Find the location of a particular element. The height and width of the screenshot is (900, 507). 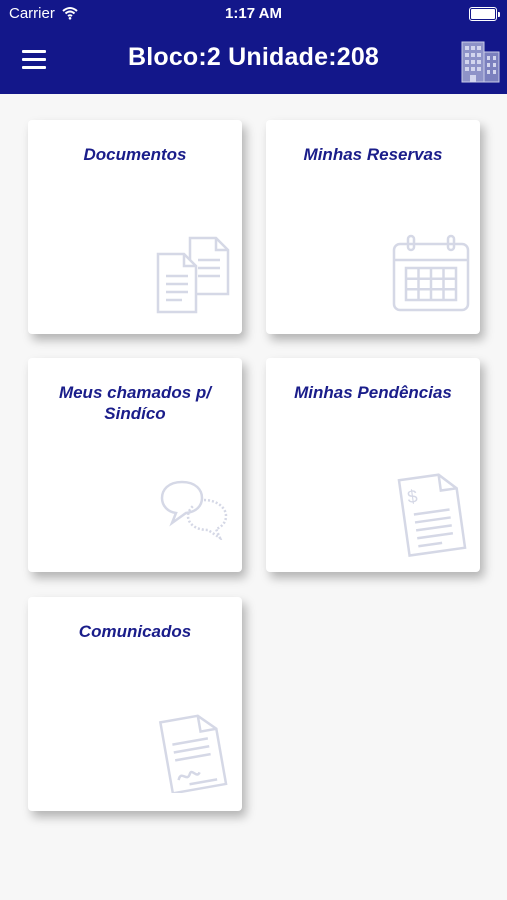

page-title: Bloco:2 Unidade:208 is located at coordinates (253, 57).